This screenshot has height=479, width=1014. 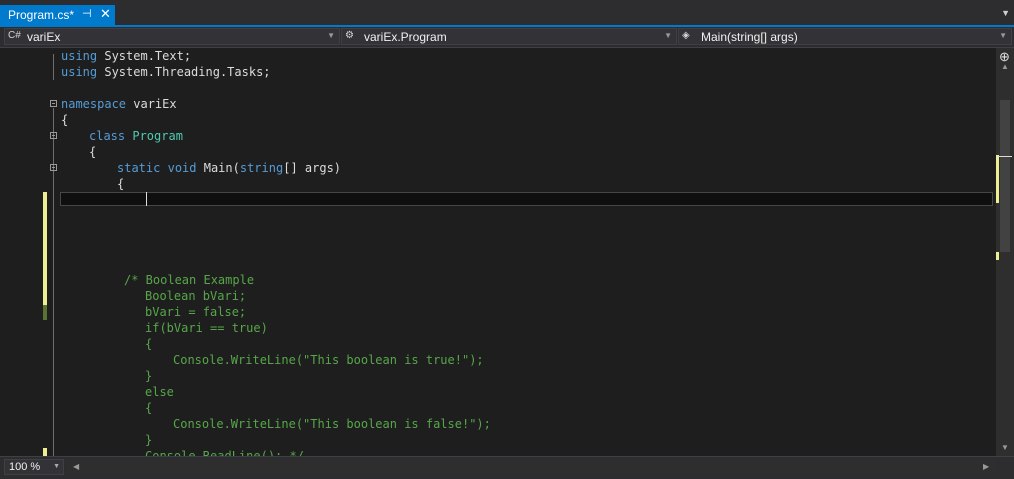 What do you see at coordinates (41, 15) in the screenshot?
I see `tab-title: Program.cs*` at bounding box center [41, 15].